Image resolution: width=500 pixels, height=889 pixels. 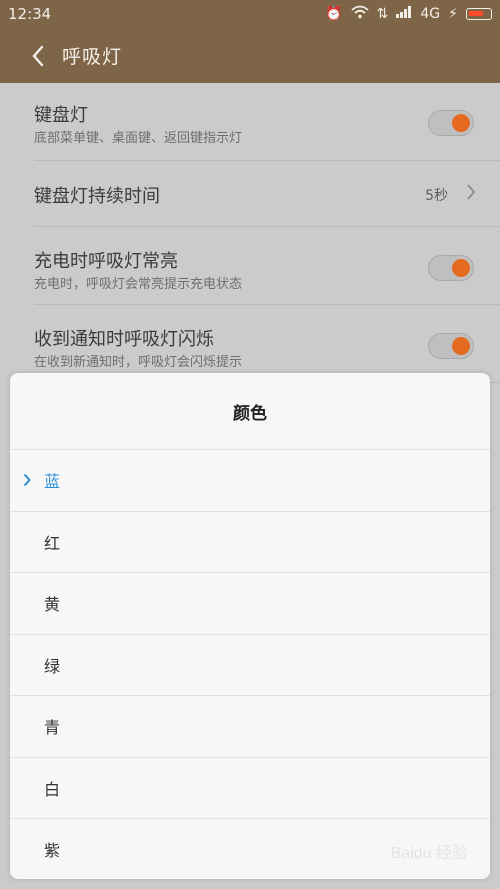 I want to click on data-transfer-icon: ⇅, so click(x=382, y=14).